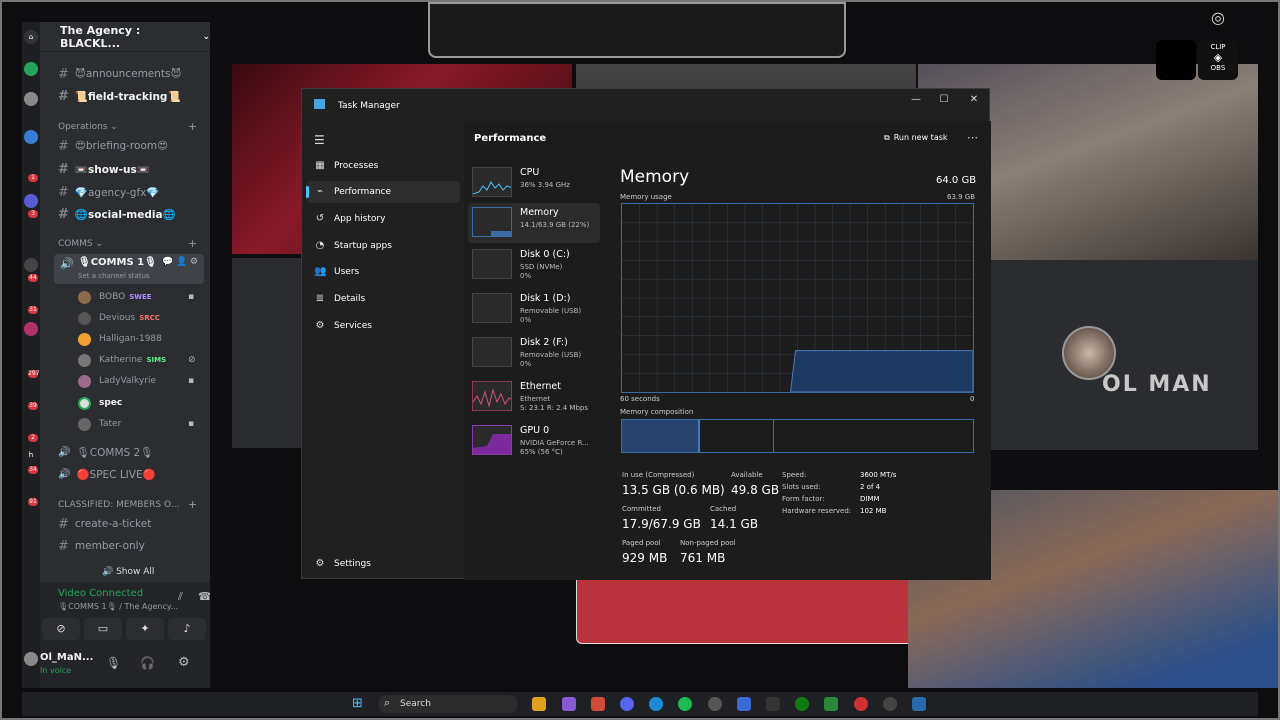  What do you see at coordinates (117, 381) in the screenshot?
I see `voice-user: LadyValkyrie` at bounding box center [117, 381].